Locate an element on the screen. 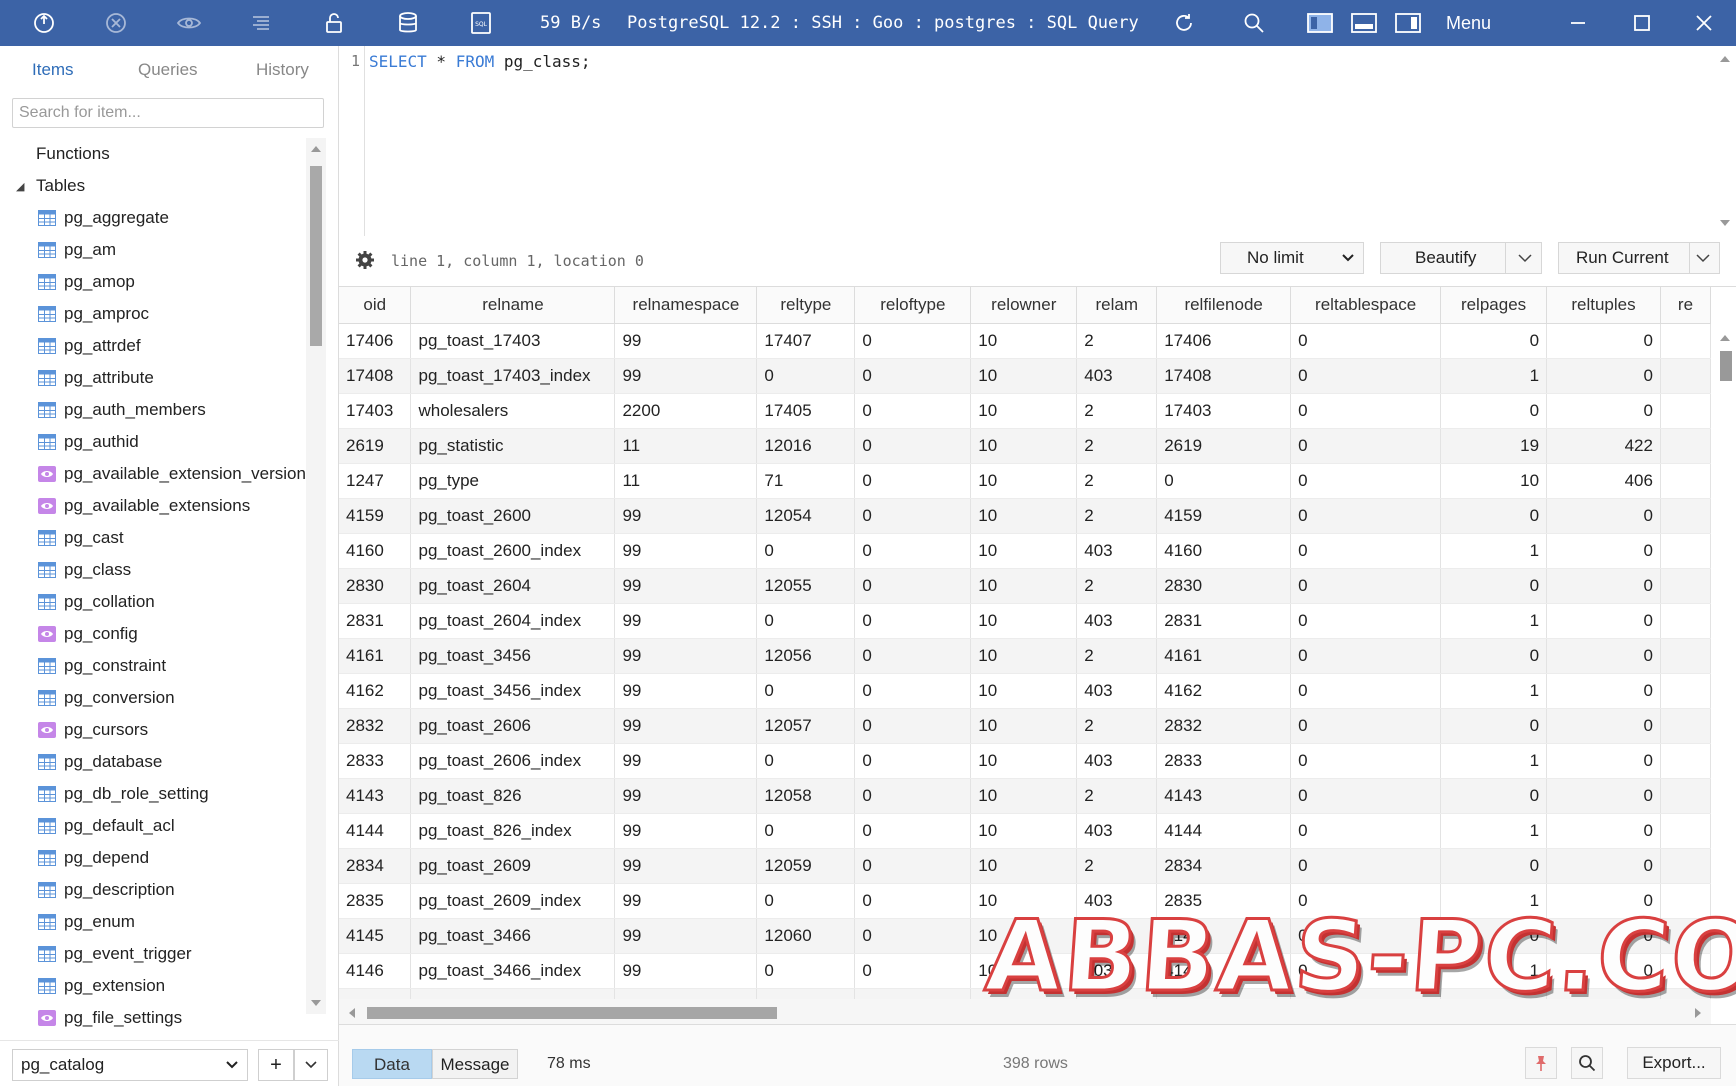  table-cell: 4147 is located at coordinates (1224, 993).